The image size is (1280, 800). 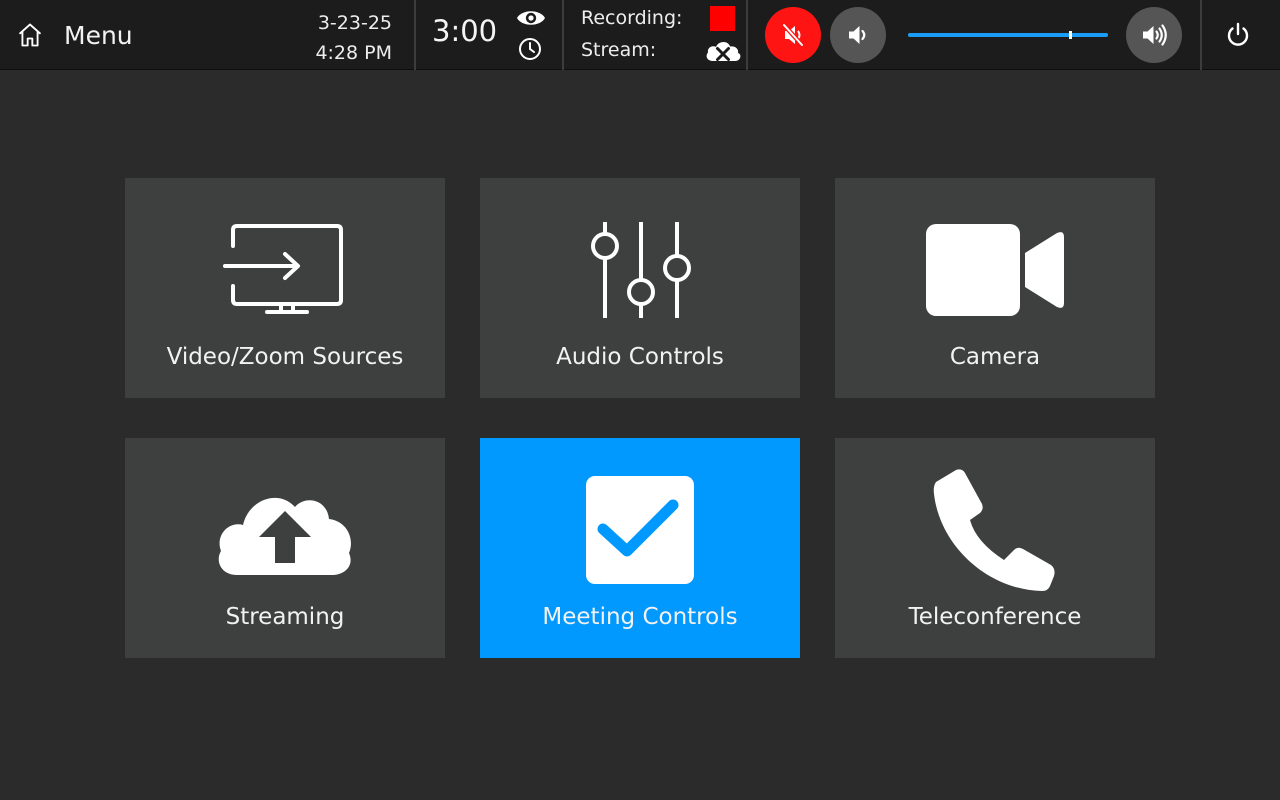 I want to click on stream-label: Stream:, so click(x=619, y=50).